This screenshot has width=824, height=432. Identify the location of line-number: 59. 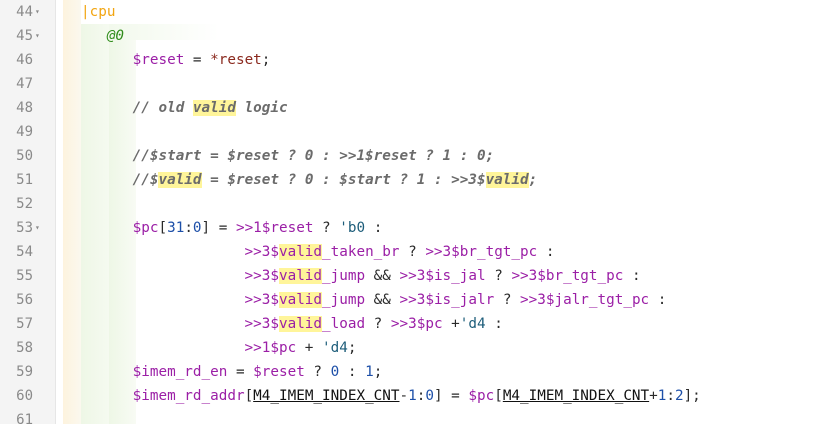
(24, 372).